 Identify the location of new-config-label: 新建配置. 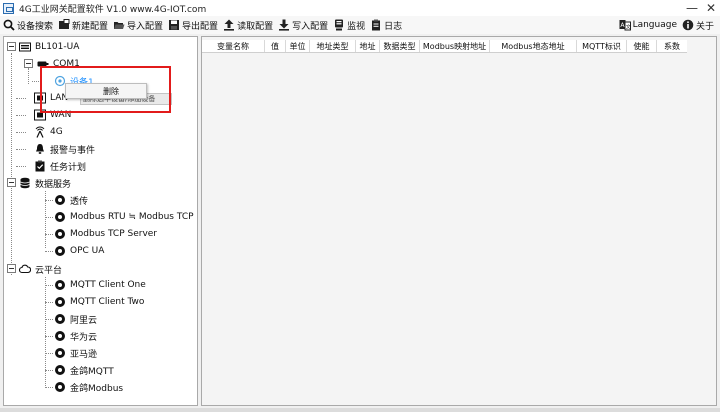
(90, 26).